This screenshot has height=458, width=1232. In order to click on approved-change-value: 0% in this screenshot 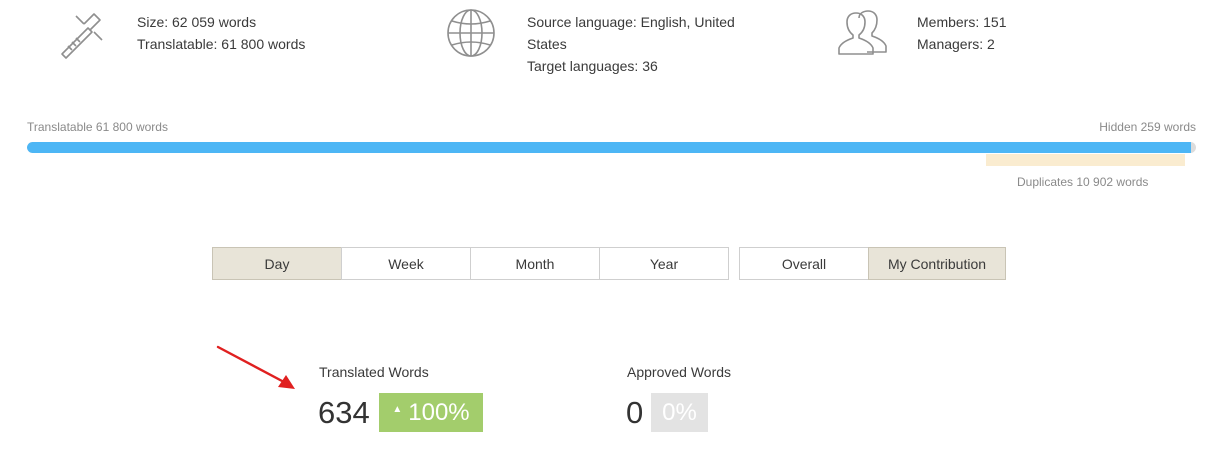, I will do `click(679, 412)`.